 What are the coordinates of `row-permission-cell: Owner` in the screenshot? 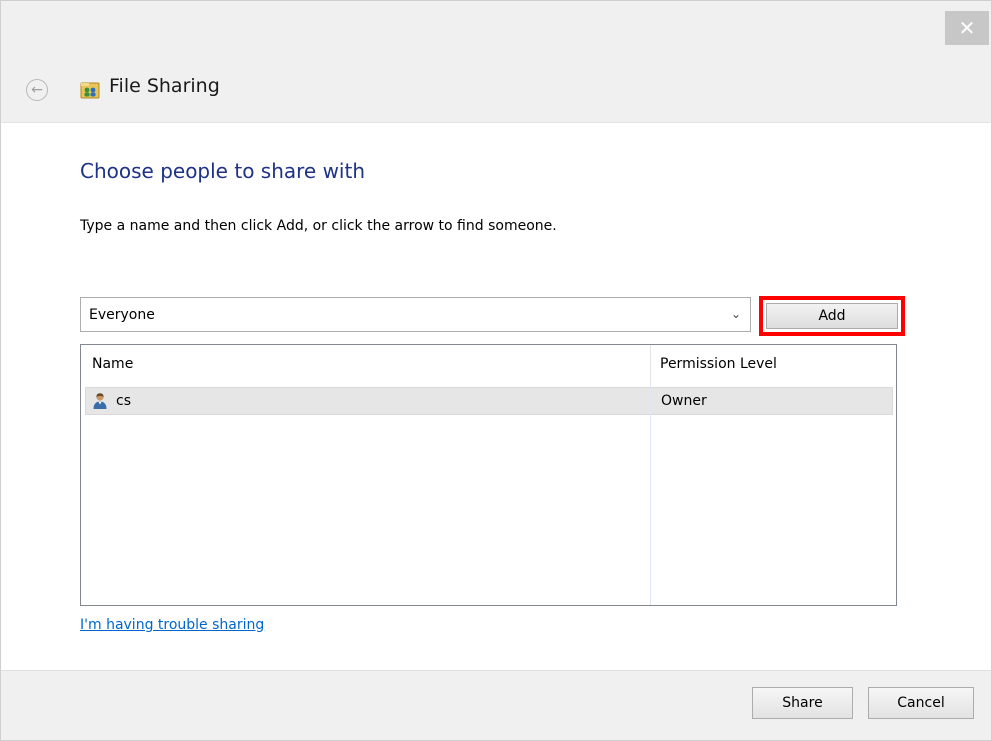 It's located at (772, 401).